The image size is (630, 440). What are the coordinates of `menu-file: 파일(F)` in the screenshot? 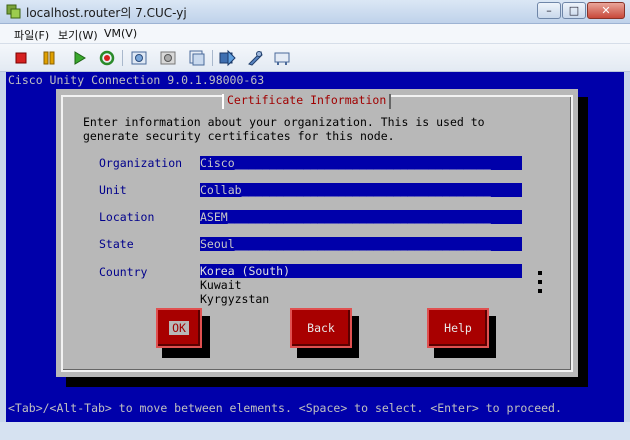 It's located at (31, 35).